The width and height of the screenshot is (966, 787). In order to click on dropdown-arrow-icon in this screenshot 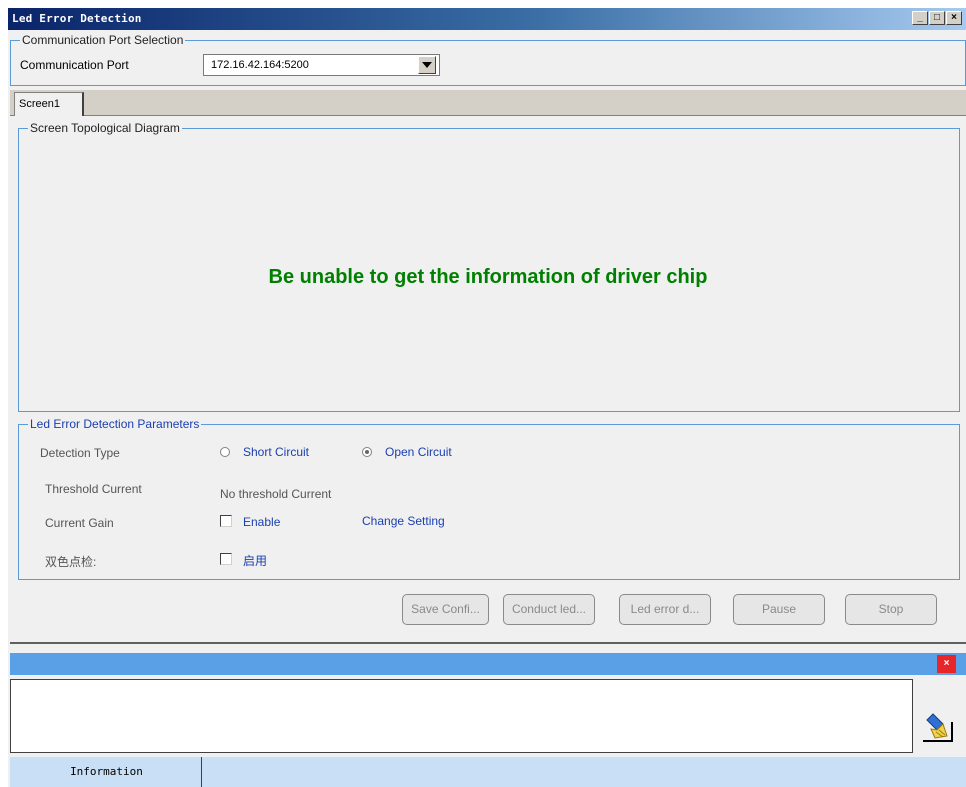, I will do `click(427, 65)`.